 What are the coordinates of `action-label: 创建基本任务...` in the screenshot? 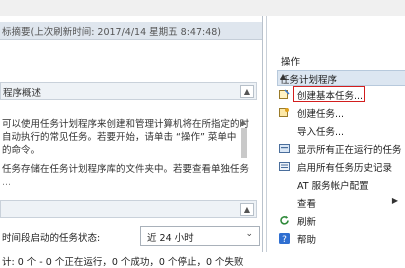 It's located at (330, 96).